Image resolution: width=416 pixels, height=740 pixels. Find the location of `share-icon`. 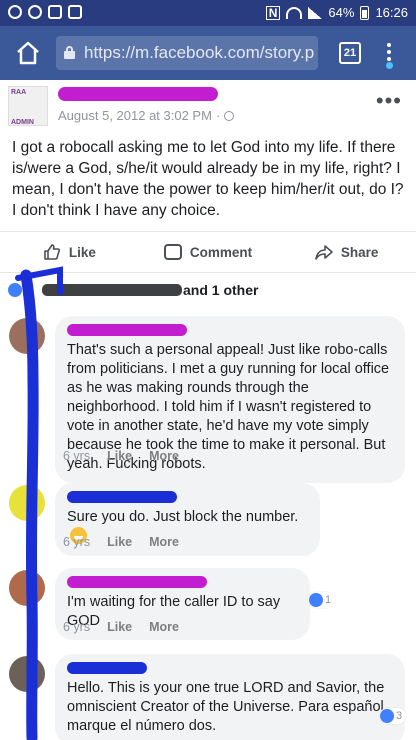

share-icon is located at coordinates (324, 252).